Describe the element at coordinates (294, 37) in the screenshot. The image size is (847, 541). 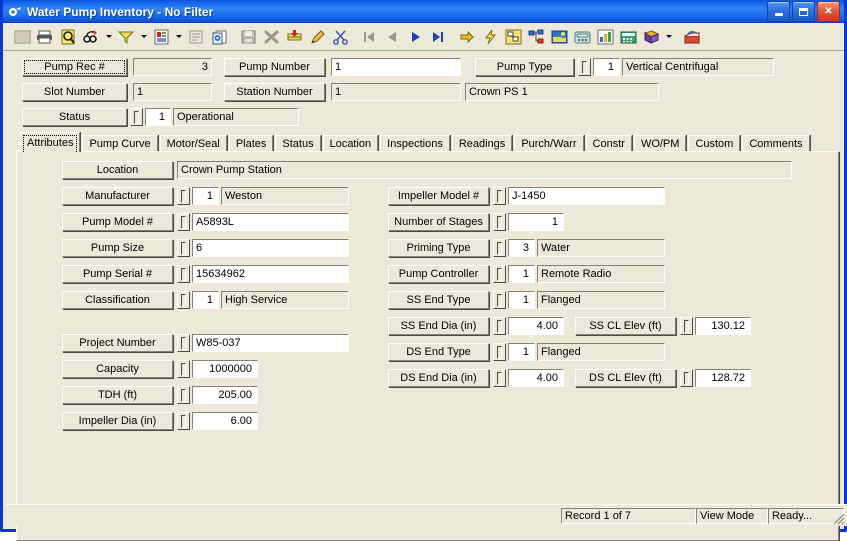
I see `add-record-icon` at that location.